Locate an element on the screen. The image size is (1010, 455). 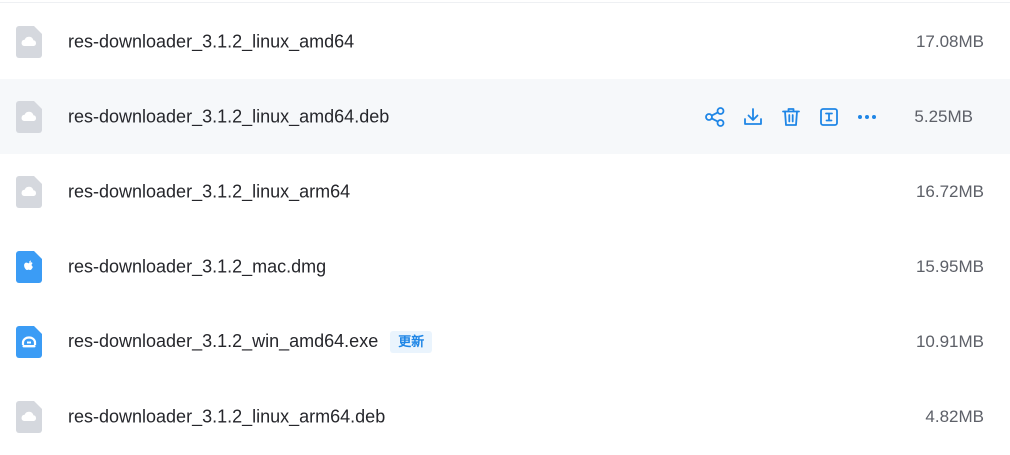
file-size: 10.91MB is located at coordinates (949, 341).